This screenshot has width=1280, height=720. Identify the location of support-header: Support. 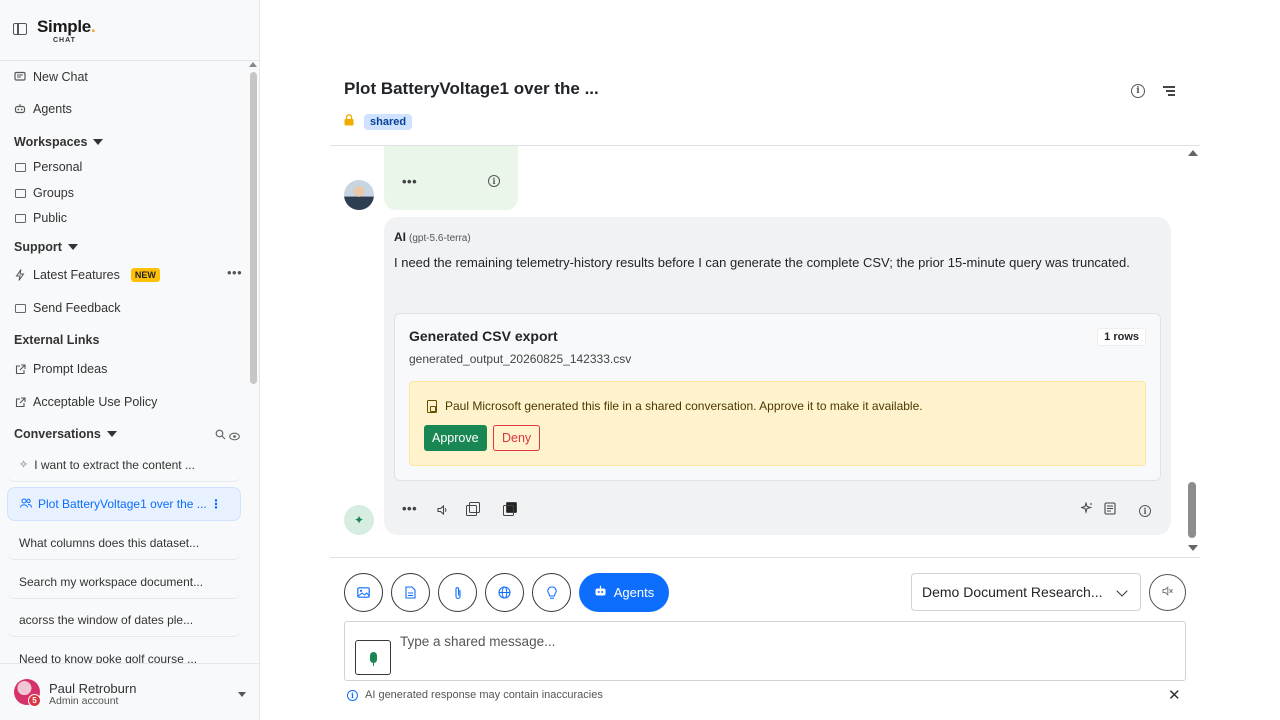
(38, 247).